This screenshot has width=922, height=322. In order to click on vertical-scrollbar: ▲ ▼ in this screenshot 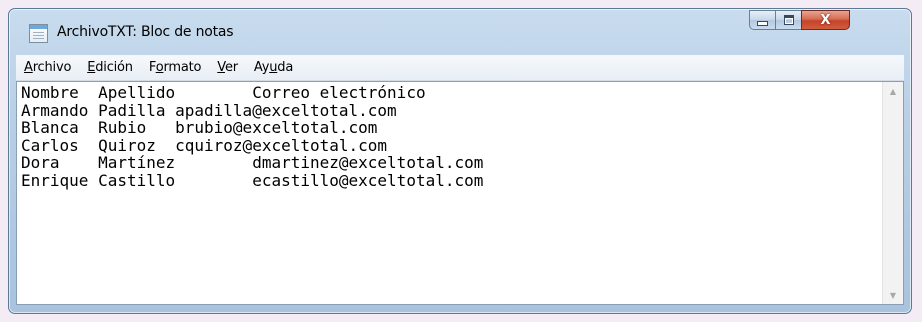, I will do `click(892, 193)`.